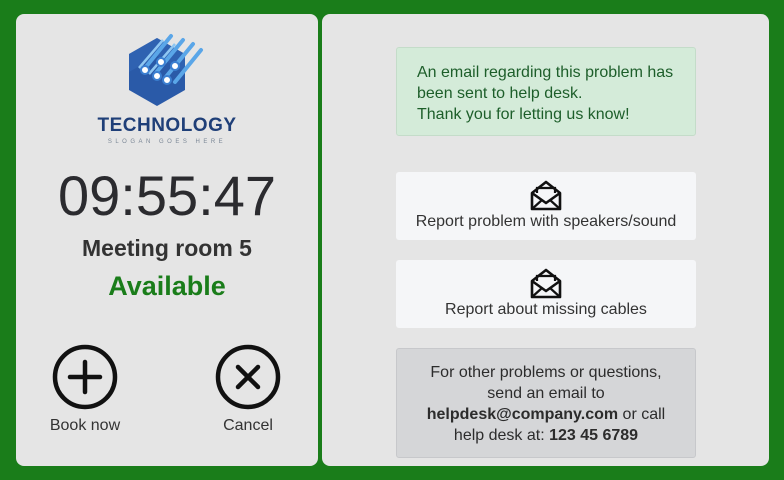  Describe the element at coordinates (167, 248) in the screenshot. I see `room-name: Meeting room 5` at that location.